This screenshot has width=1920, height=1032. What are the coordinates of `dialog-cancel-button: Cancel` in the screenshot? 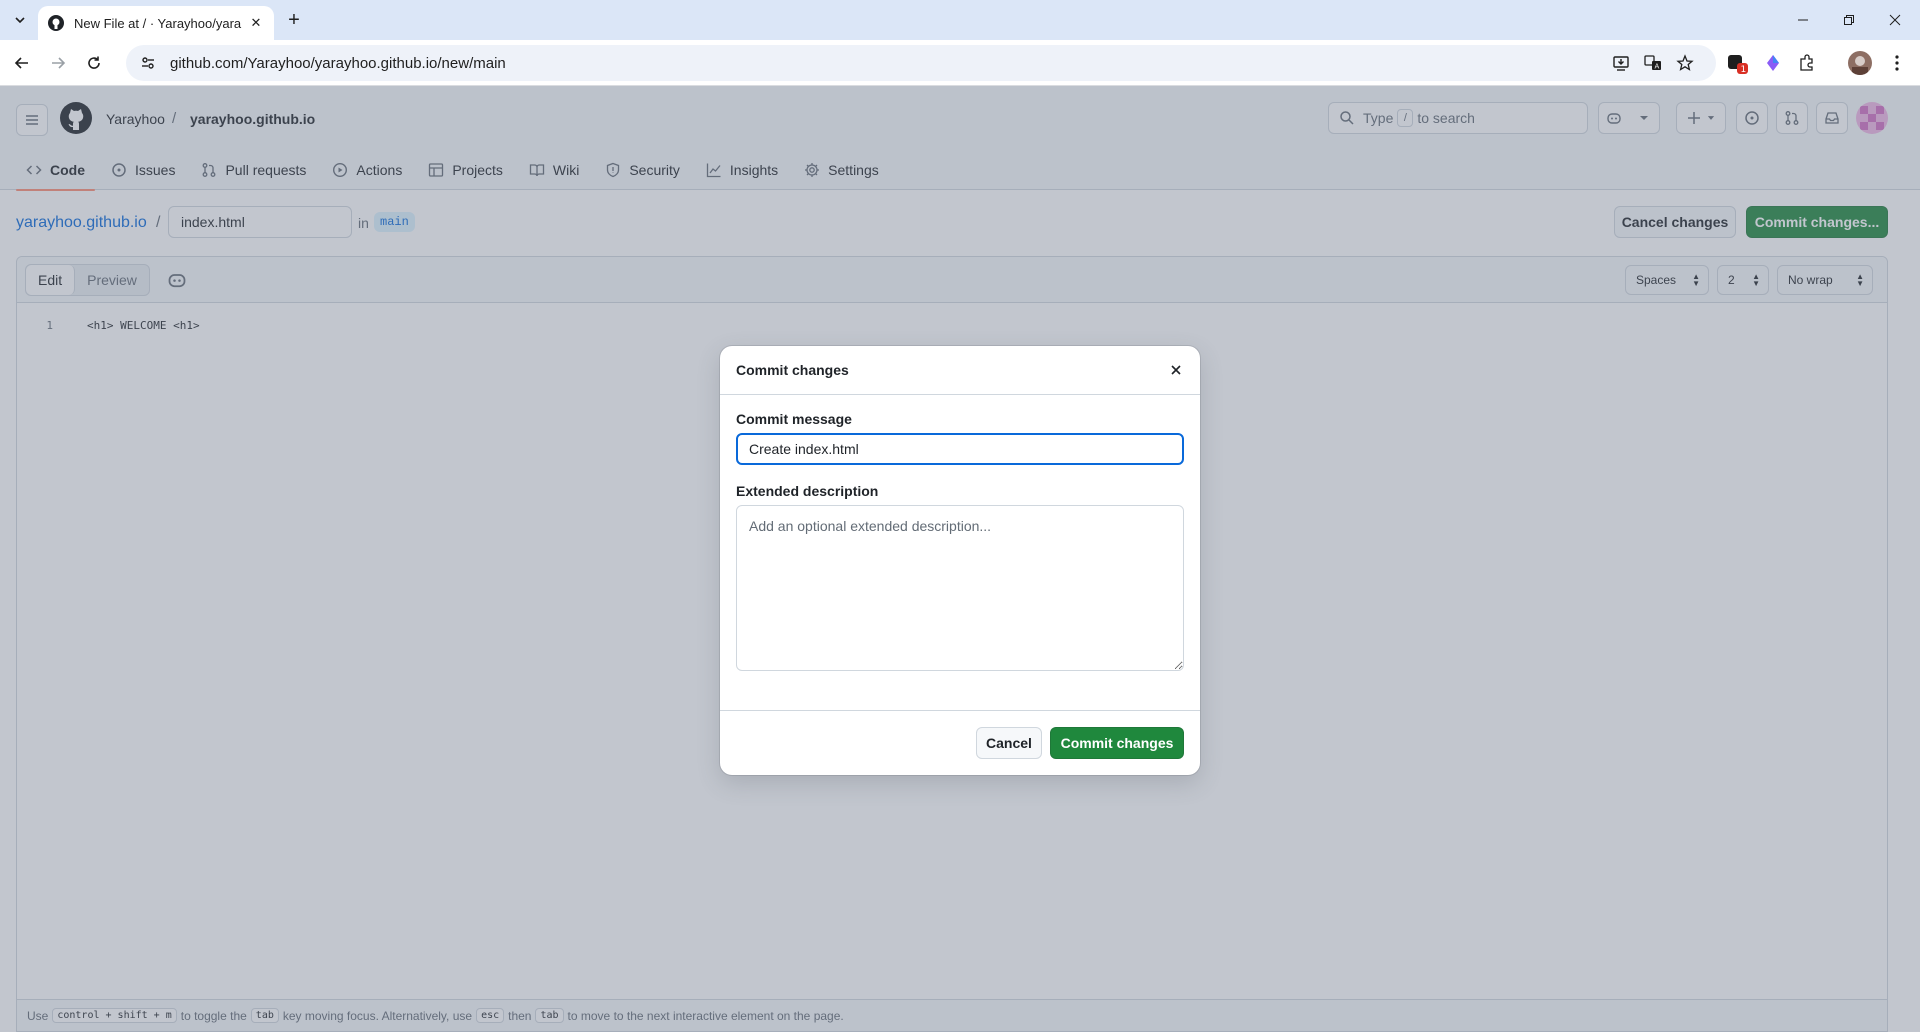 It's located at (1009, 743).